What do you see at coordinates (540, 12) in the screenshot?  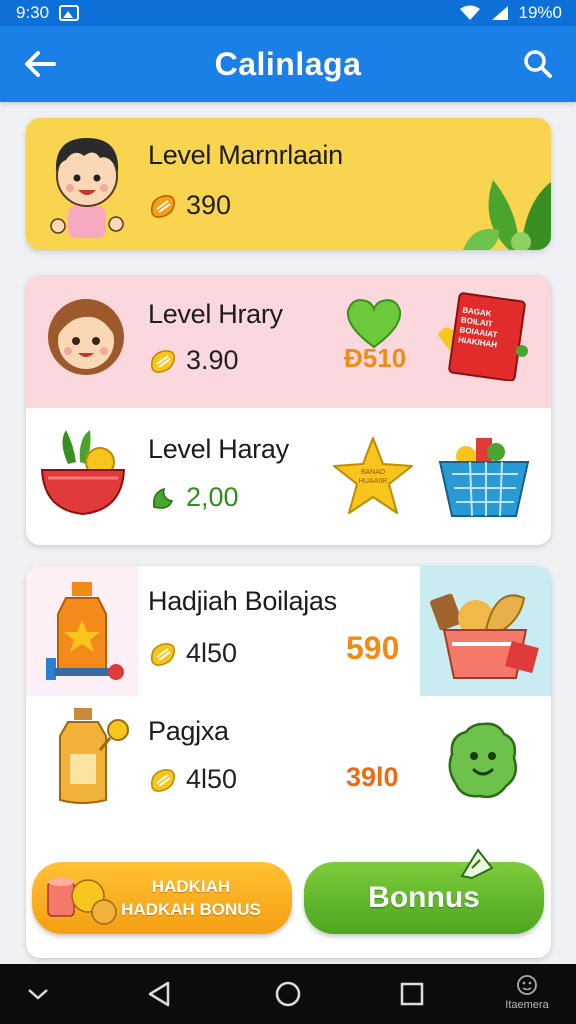 I see `battery-level: 19%0` at bounding box center [540, 12].